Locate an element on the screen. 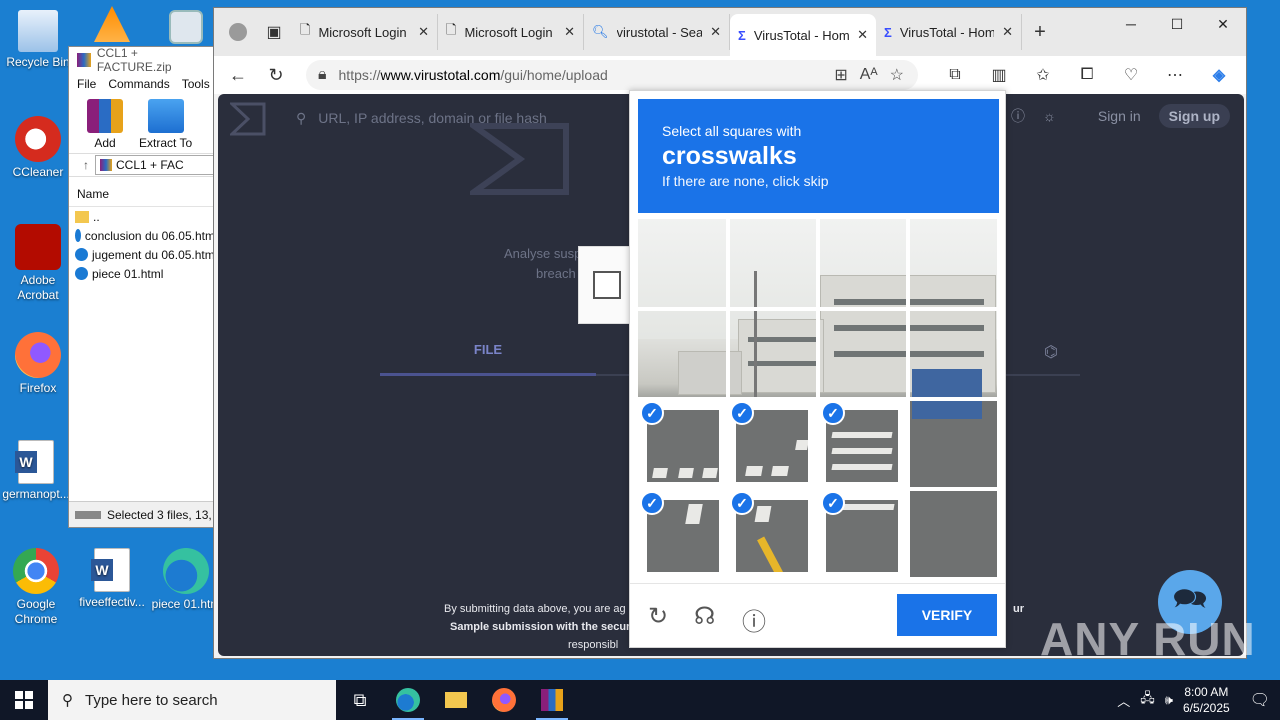  start-button is located at coordinates (24, 700).